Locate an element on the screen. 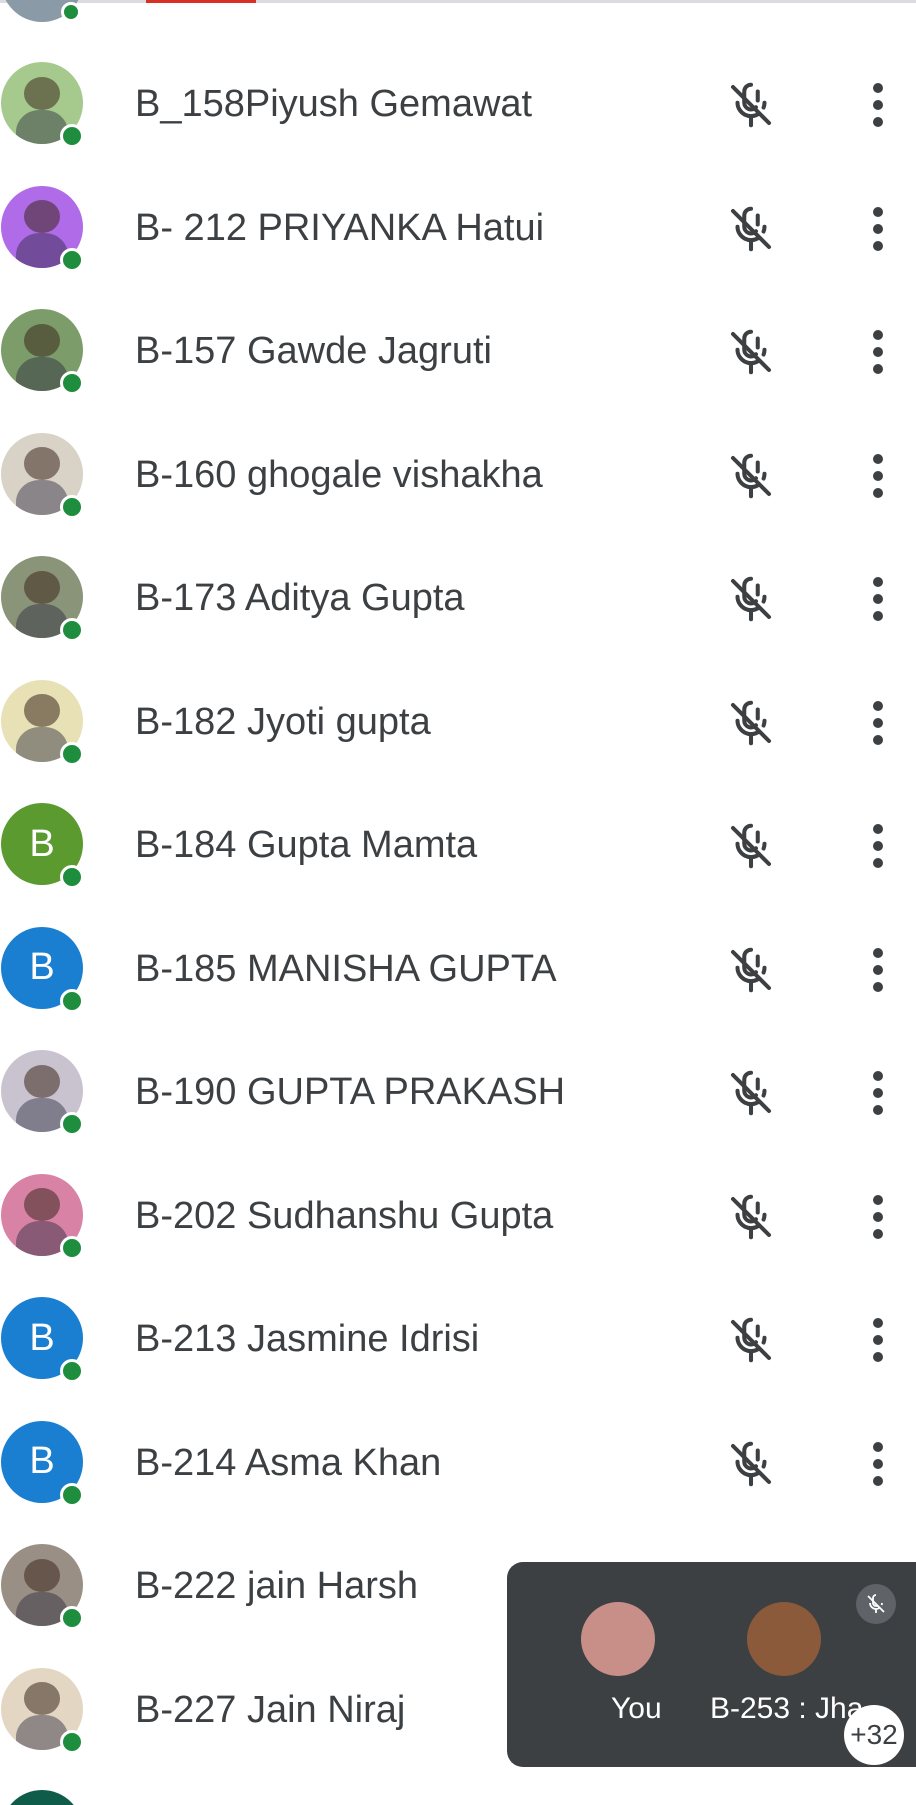  floating-video-panel: You B-253 : Jha +32 is located at coordinates (711, 1664).